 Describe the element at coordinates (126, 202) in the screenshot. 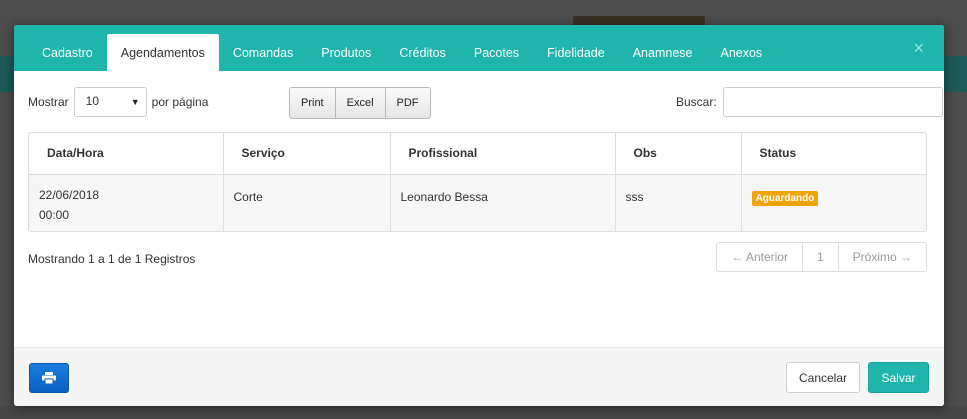

I see `cell-data-hora: 22/06/2018 00:00` at that location.